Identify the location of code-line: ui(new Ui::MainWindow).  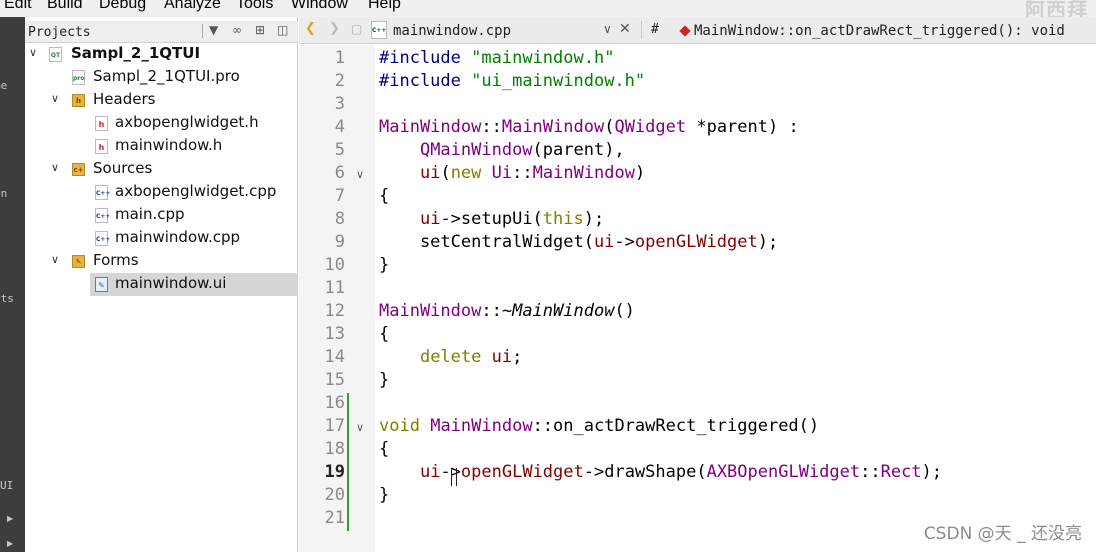
(532, 173).